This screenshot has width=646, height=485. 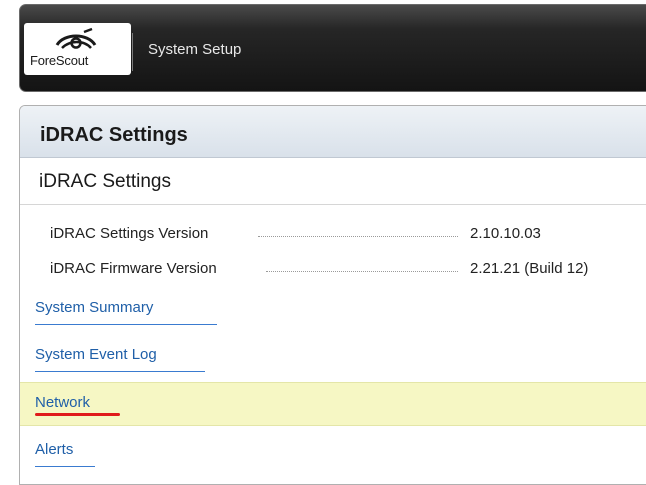 What do you see at coordinates (195, 49) in the screenshot?
I see `app-title: System Setup` at bounding box center [195, 49].